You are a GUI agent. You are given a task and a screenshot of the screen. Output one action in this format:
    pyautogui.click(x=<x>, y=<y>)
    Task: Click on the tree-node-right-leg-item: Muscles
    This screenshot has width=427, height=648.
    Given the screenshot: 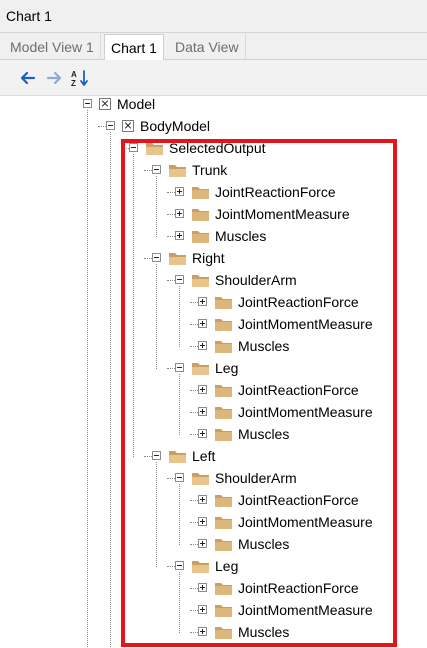 What is the action you would take?
    pyautogui.click(x=213, y=435)
    